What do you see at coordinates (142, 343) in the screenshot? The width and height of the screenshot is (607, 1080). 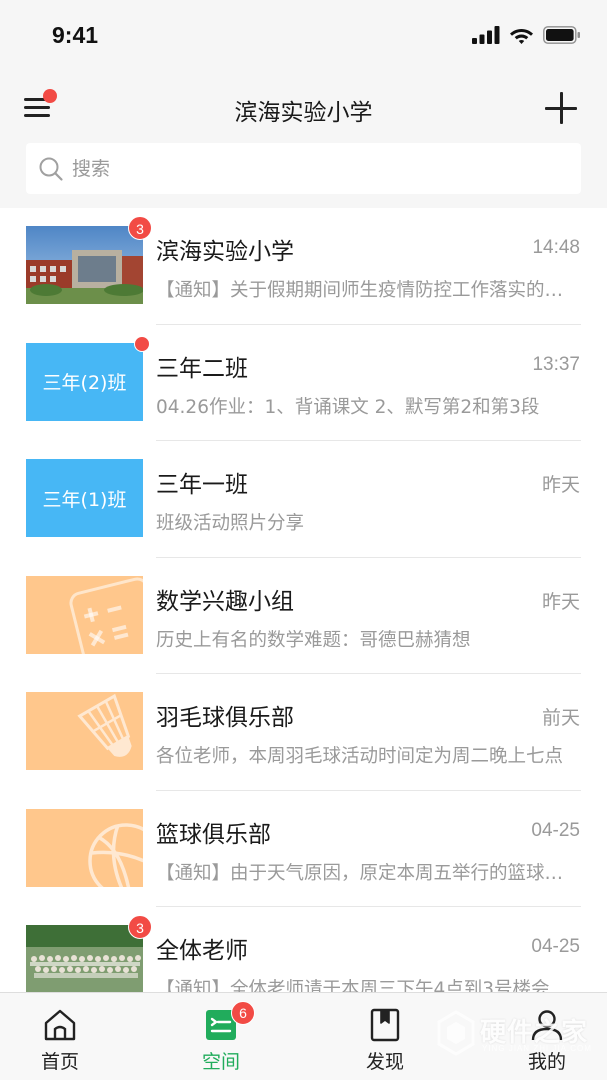 I see `unread-dot` at bounding box center [142, 343].